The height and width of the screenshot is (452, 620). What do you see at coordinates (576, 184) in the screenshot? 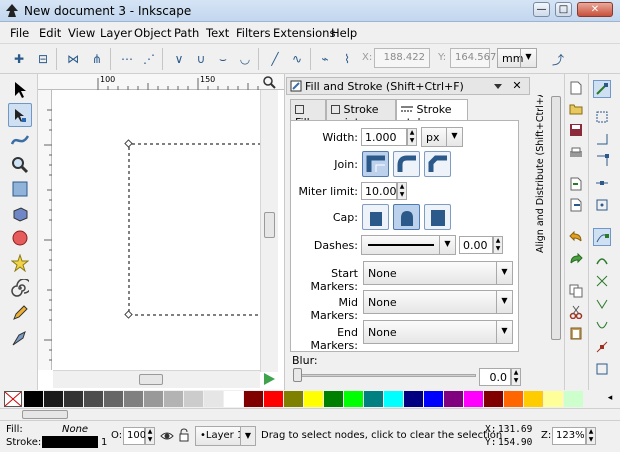
I see `import-icon` at bounding box center [576, 184].